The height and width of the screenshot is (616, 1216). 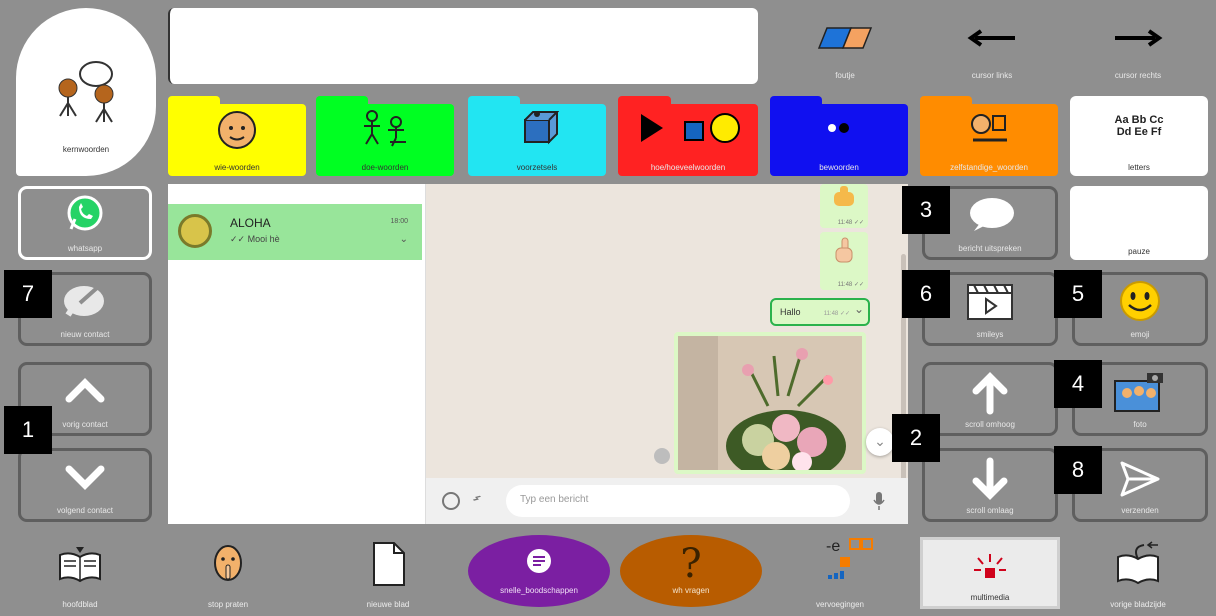 I want to click on folder-zelfstandige-woorden: zelfstandige_woorden, so click(x=989, y=136).